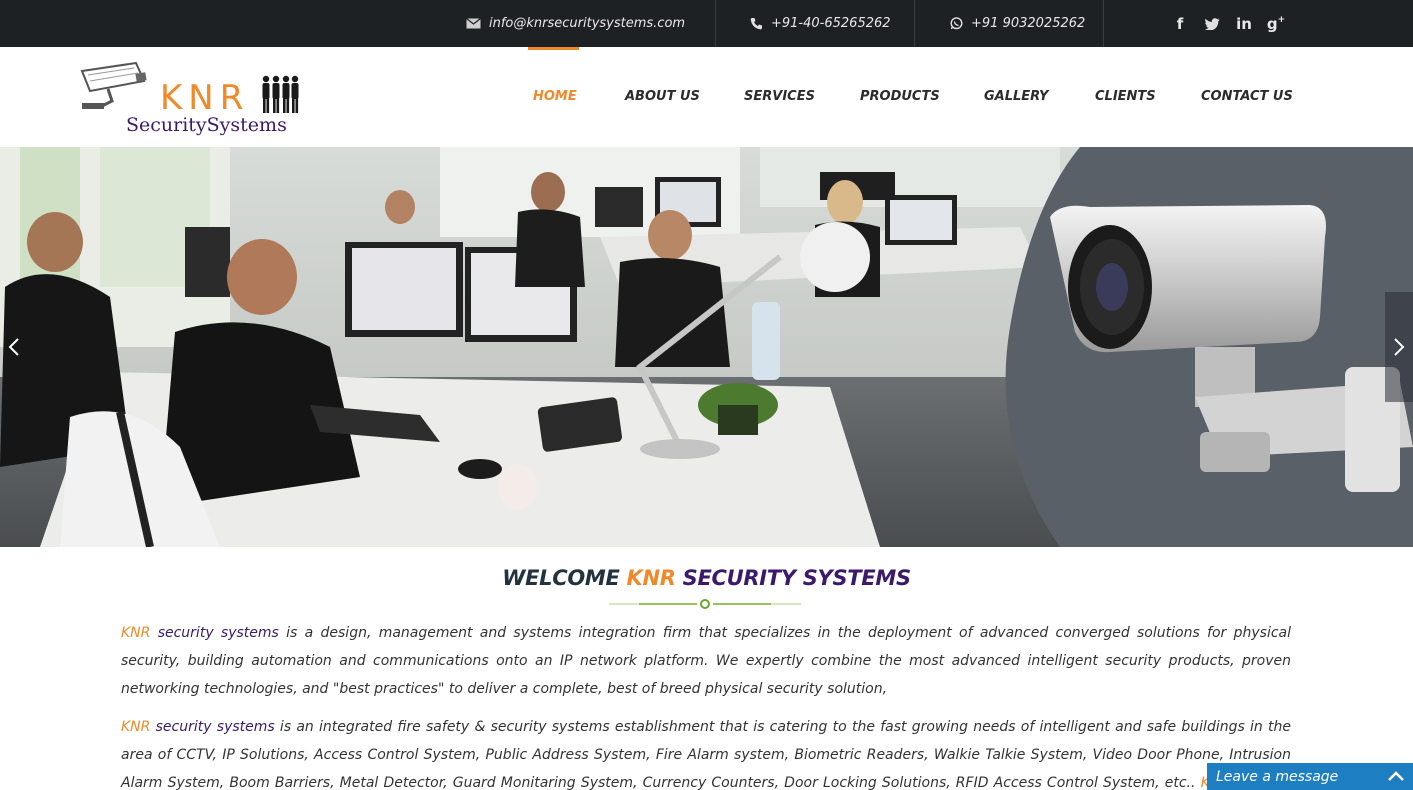  What do you see at coordinates (956, 23) in the screenshot?
I see `whatsapp-icon` at bounding box center [956, 23].